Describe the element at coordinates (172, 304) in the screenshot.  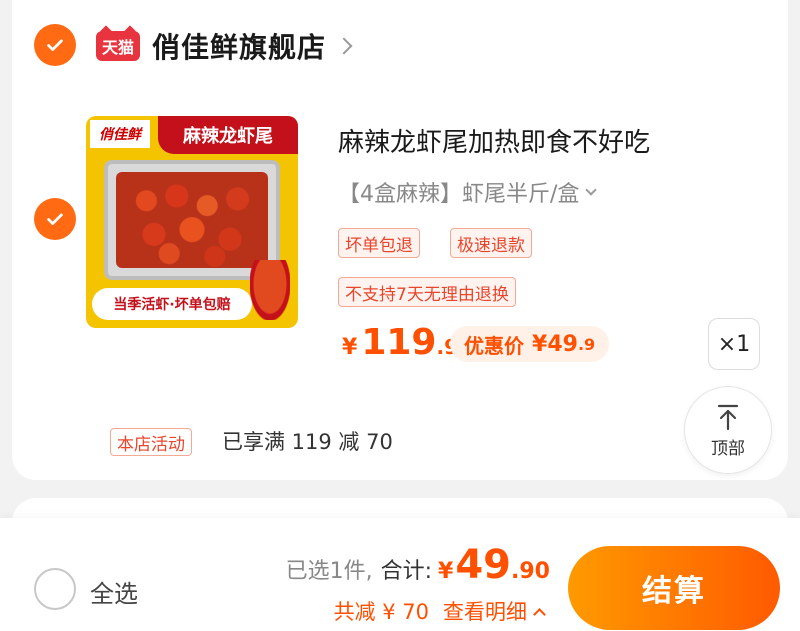
I see `image-banner: 当季活虾·坏单包赔` at that location.